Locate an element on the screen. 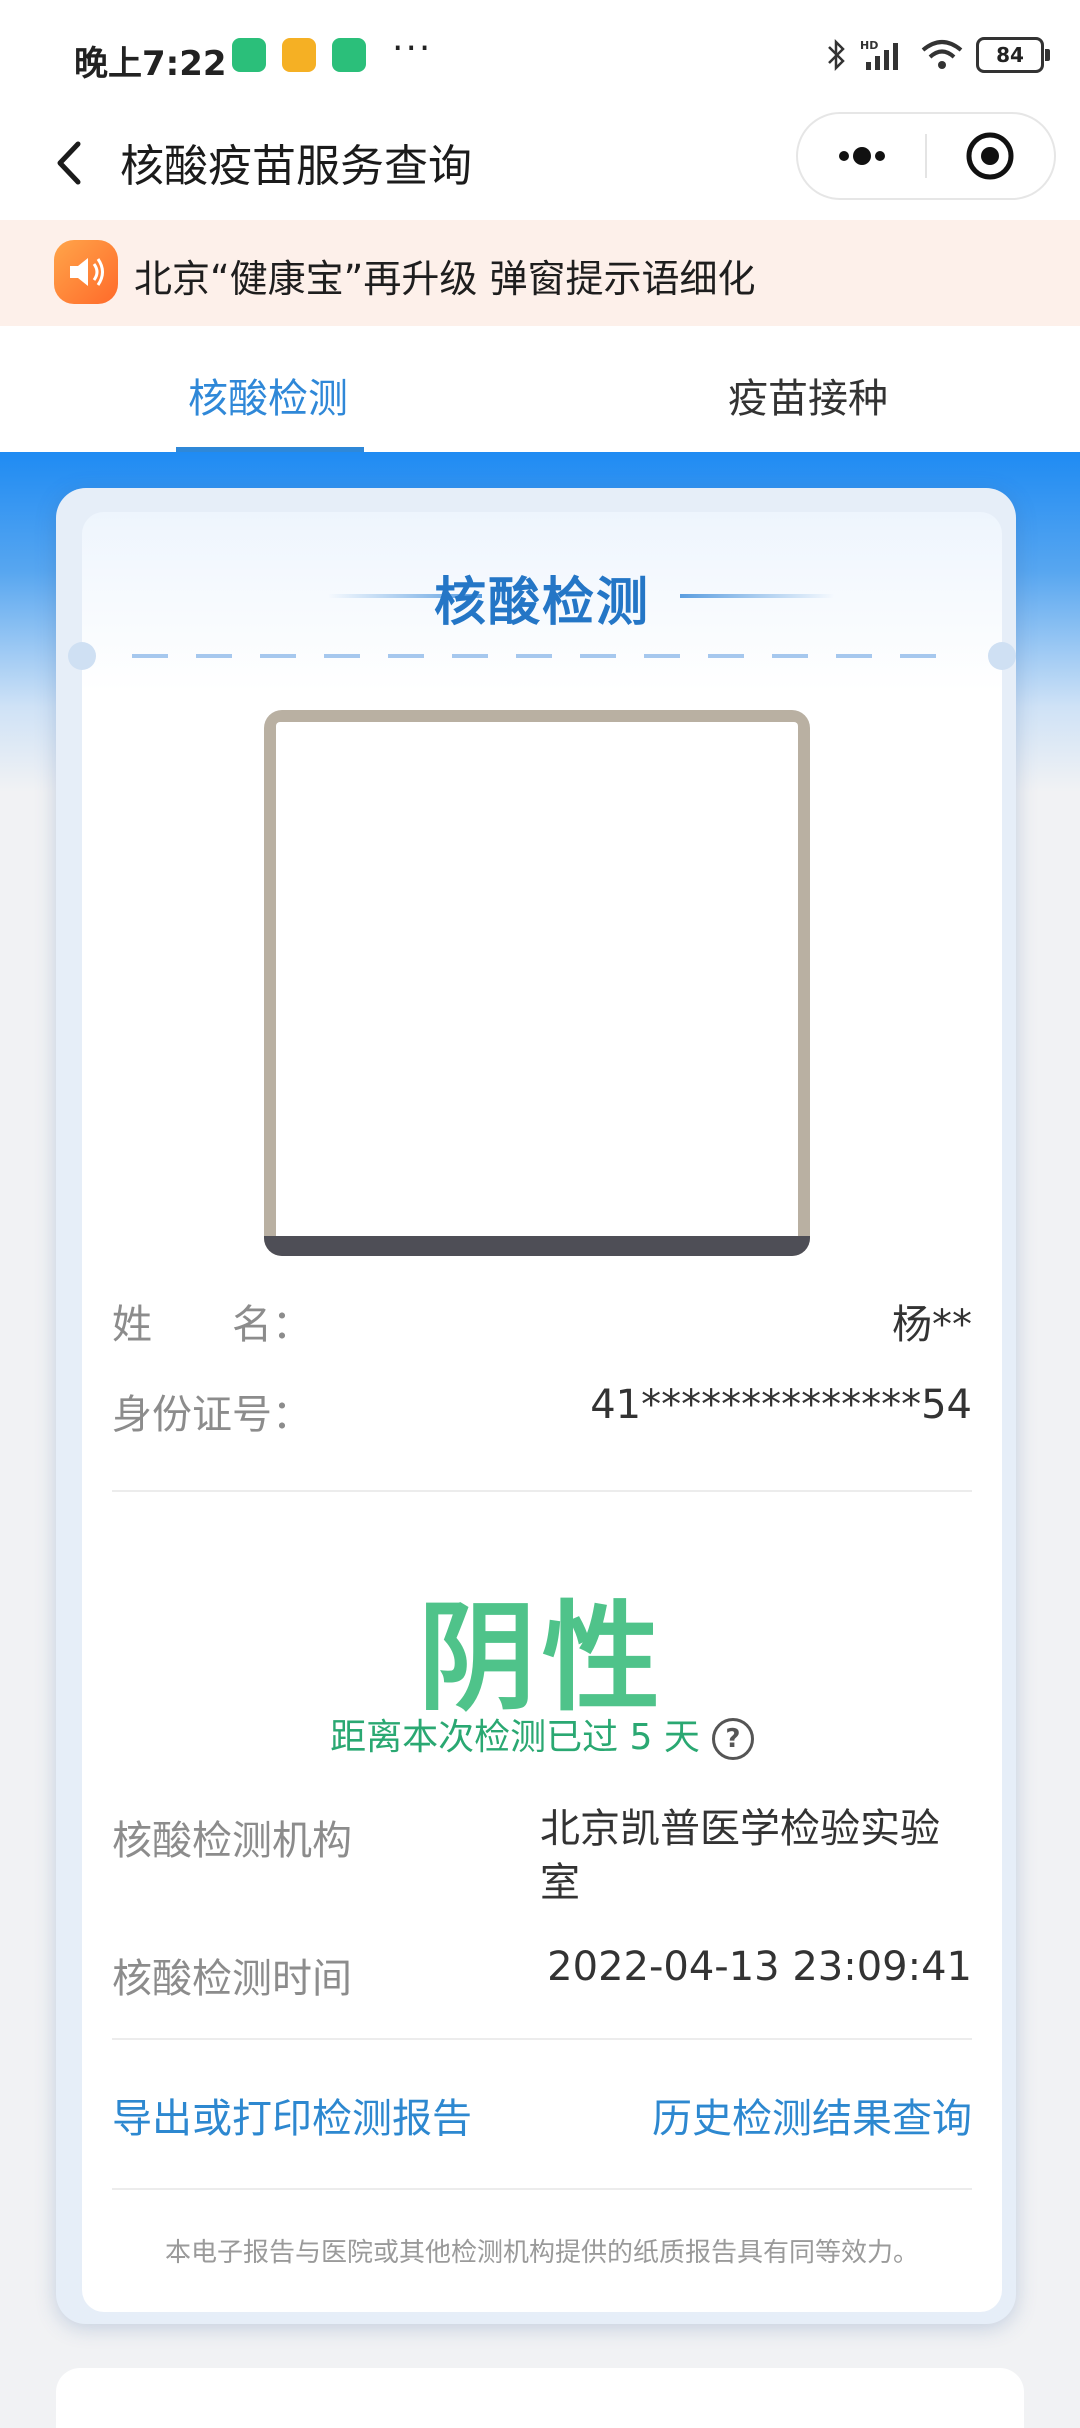 This screenshot has height=2428, width=1080. elapsed-text: 距离本次检测已过 5 天 is located at coordinates (515, 1737).